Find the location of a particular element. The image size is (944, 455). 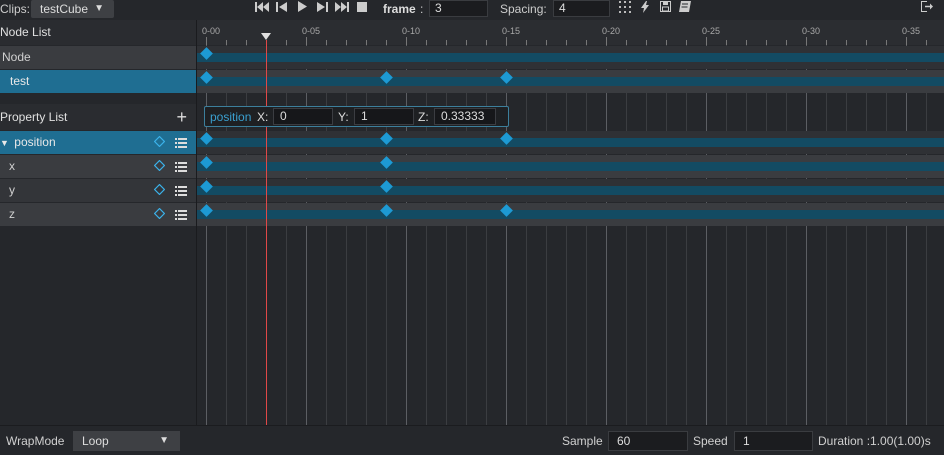

node-item-label: Node is located at coordinates (16, 57).